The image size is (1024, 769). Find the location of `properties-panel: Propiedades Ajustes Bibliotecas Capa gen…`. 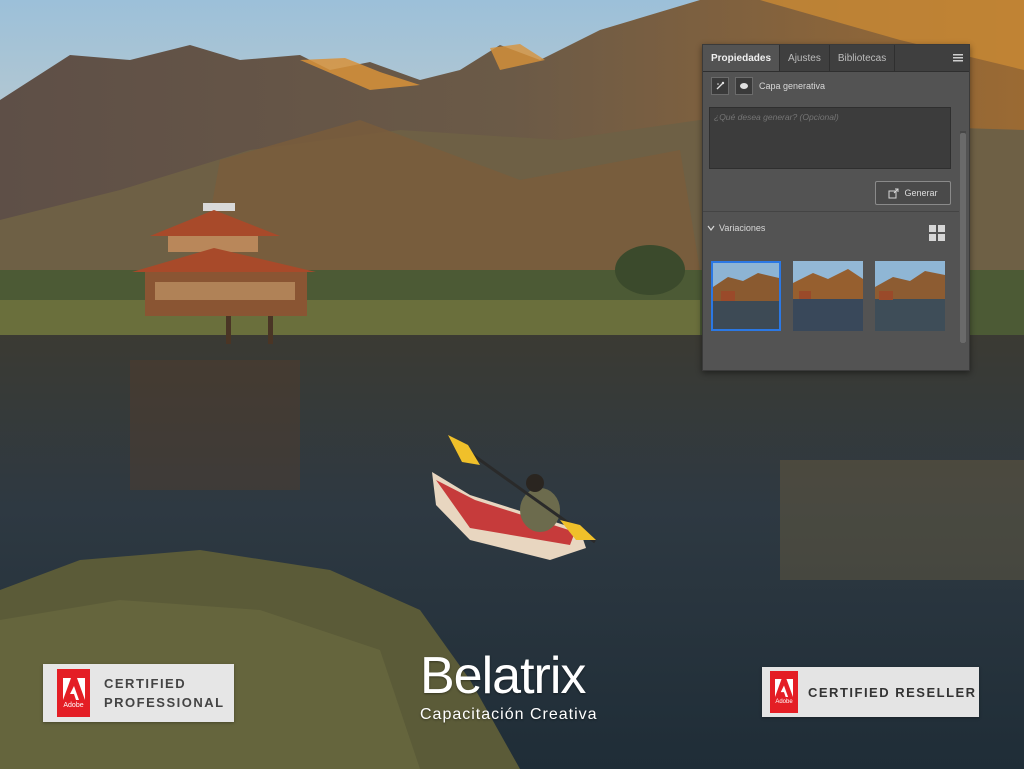

properties-panel: Propiedades Ajustes Bibliotecas Capa gen… is located at coordinates (836, 207).